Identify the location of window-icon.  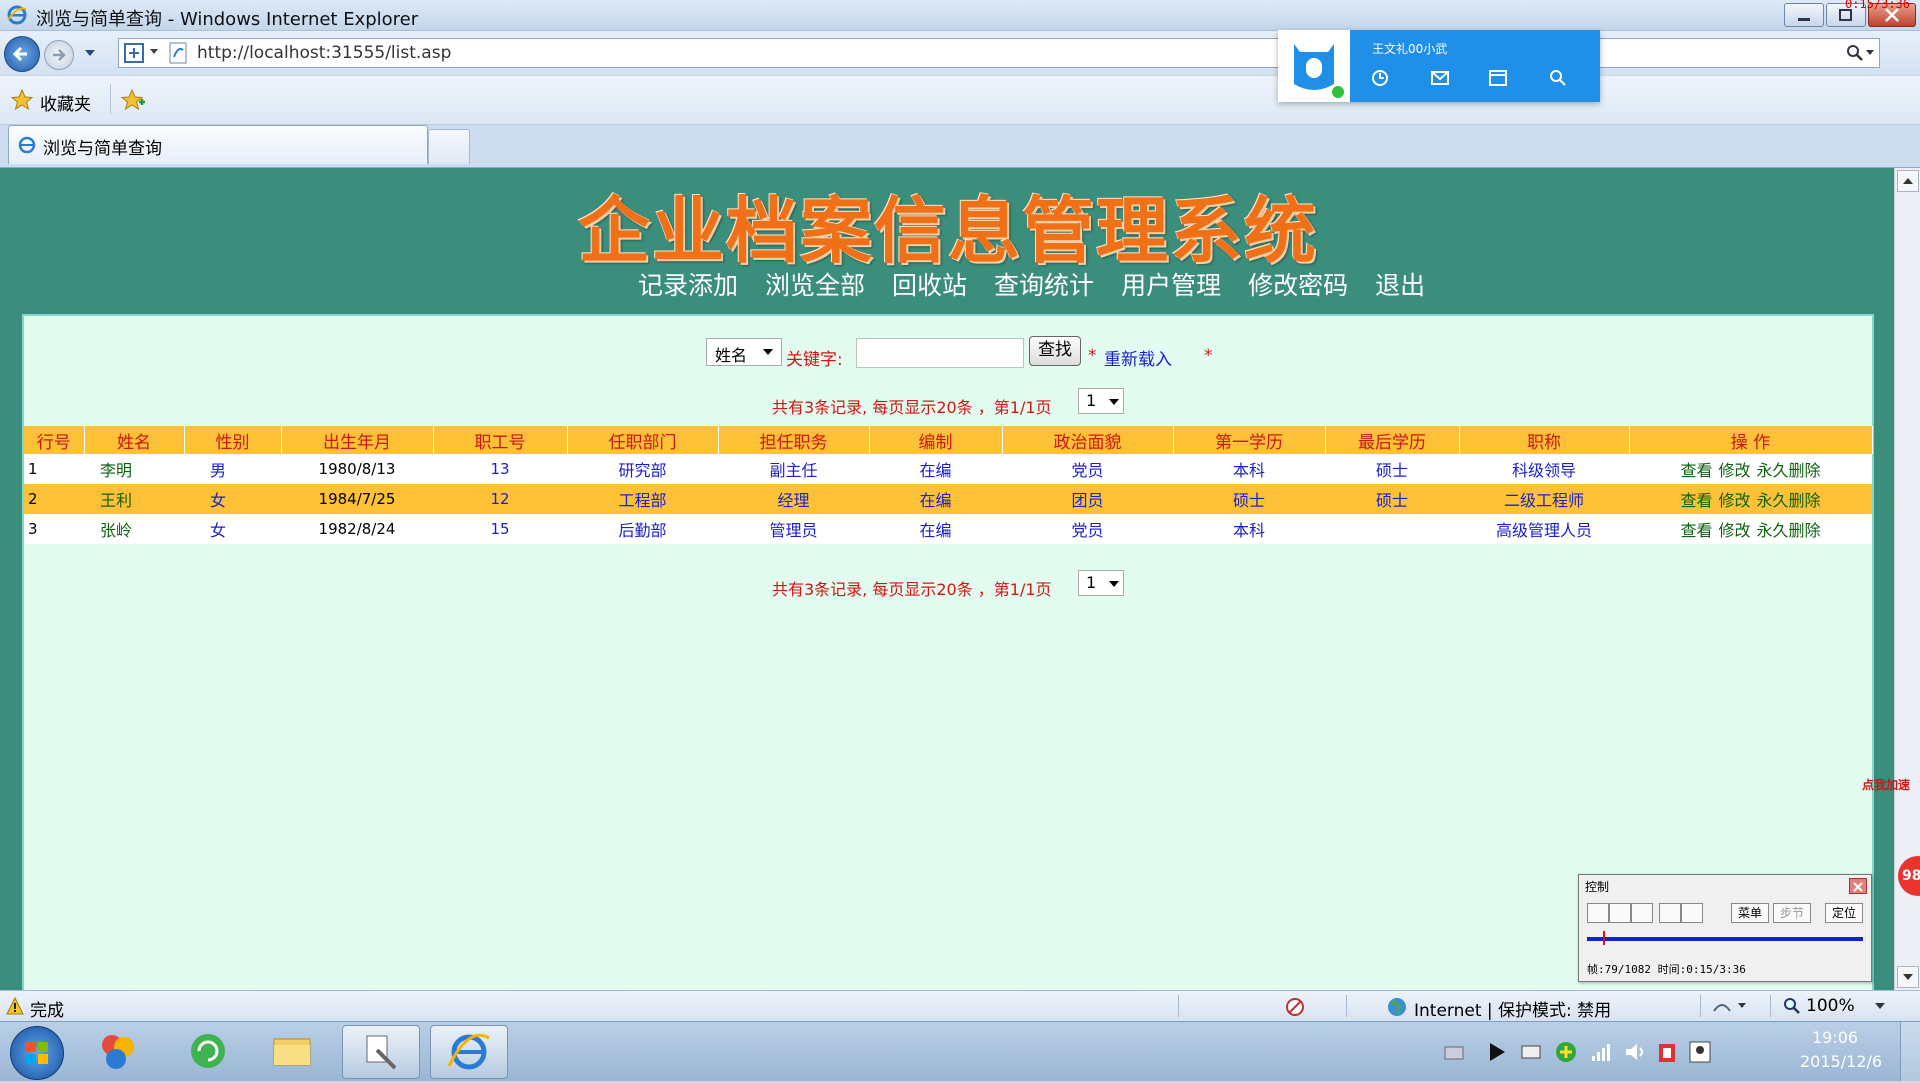
(1498, 78).